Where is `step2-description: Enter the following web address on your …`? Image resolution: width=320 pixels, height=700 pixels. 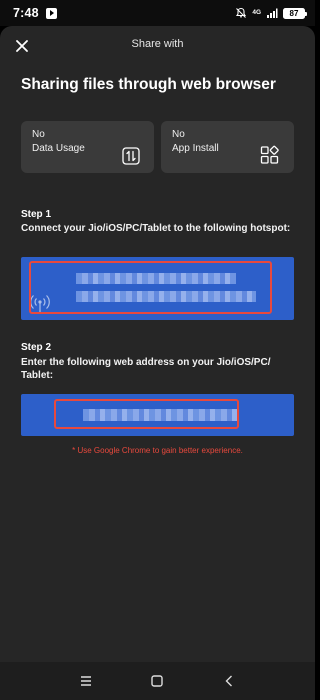 step2-description: Enter the following web address on your … is located at coordinates (146, 369).